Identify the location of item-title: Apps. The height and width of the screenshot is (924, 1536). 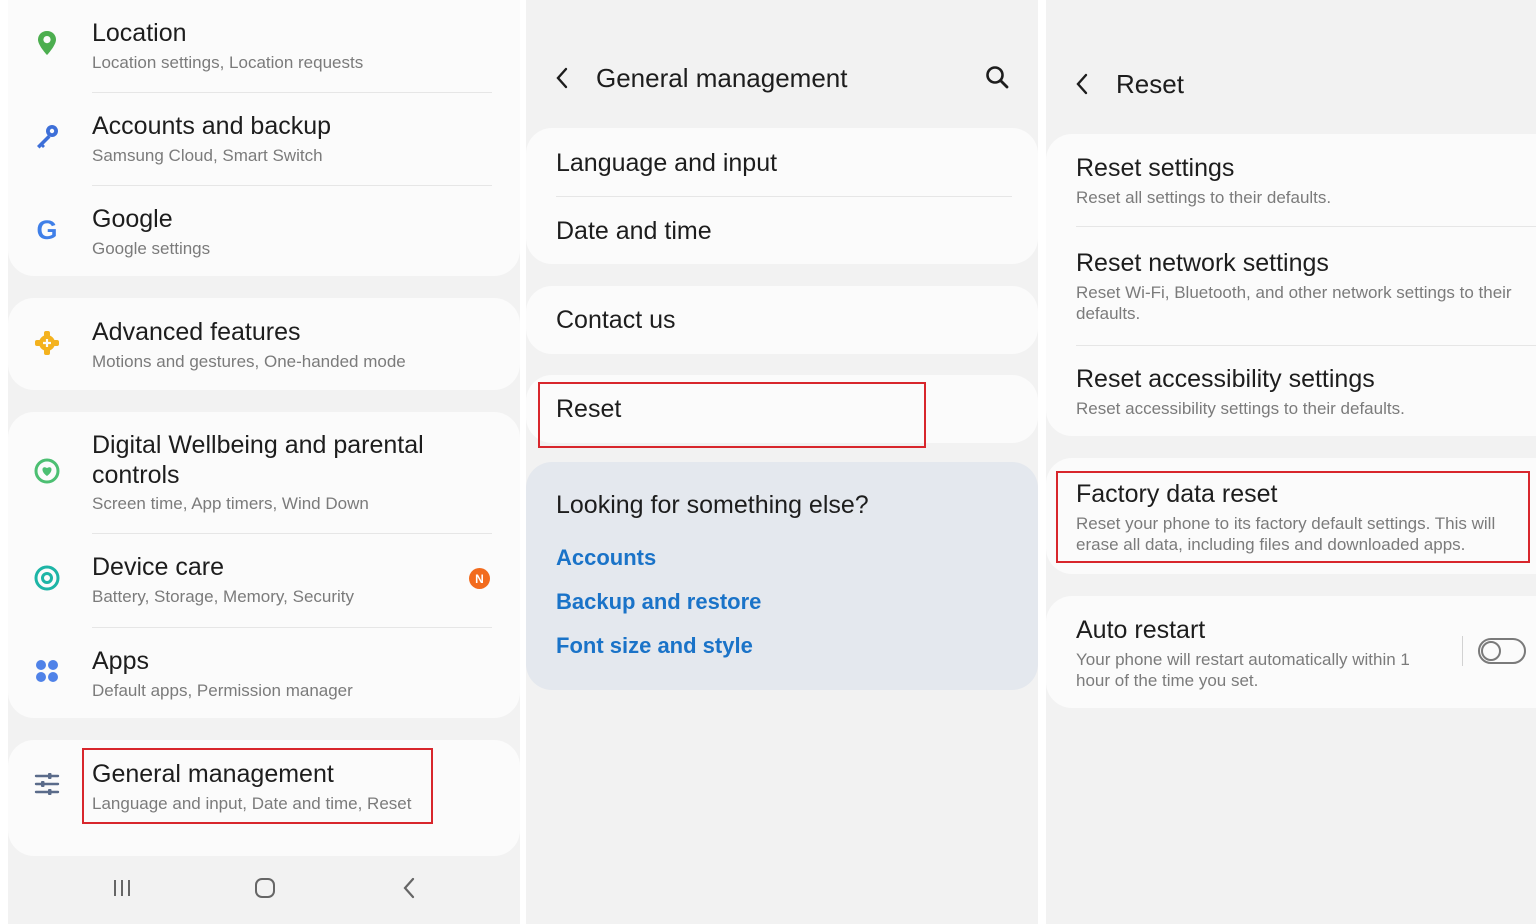
(120, 661).